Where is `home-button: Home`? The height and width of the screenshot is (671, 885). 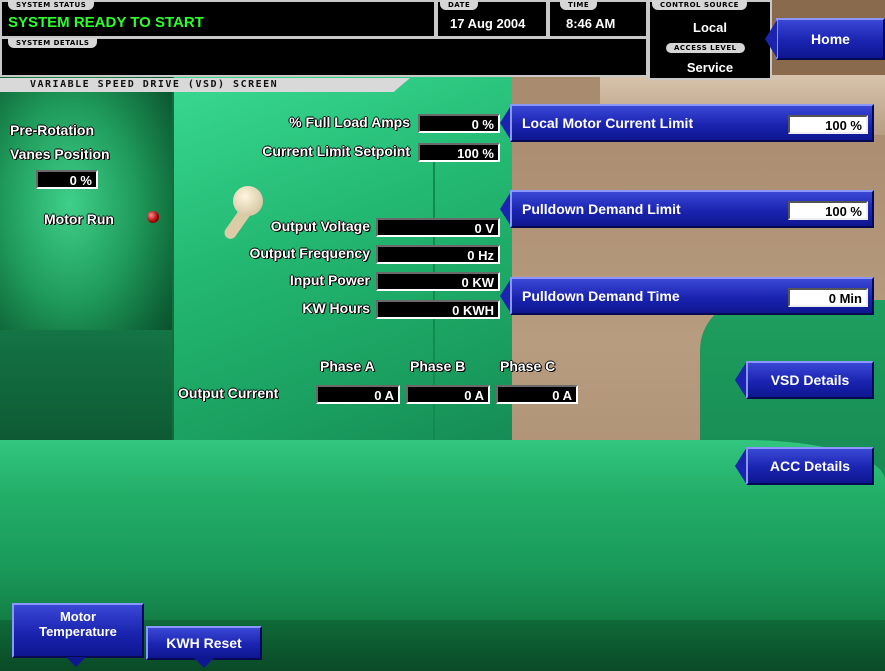 home-button: Home is located at coordinates (830, 39).